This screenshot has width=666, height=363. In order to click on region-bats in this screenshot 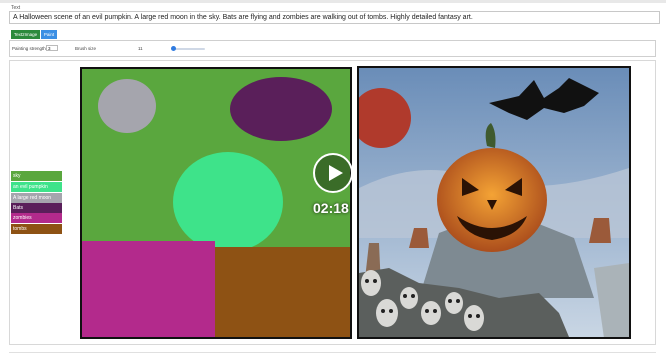, I will do `click(281, 109)`.